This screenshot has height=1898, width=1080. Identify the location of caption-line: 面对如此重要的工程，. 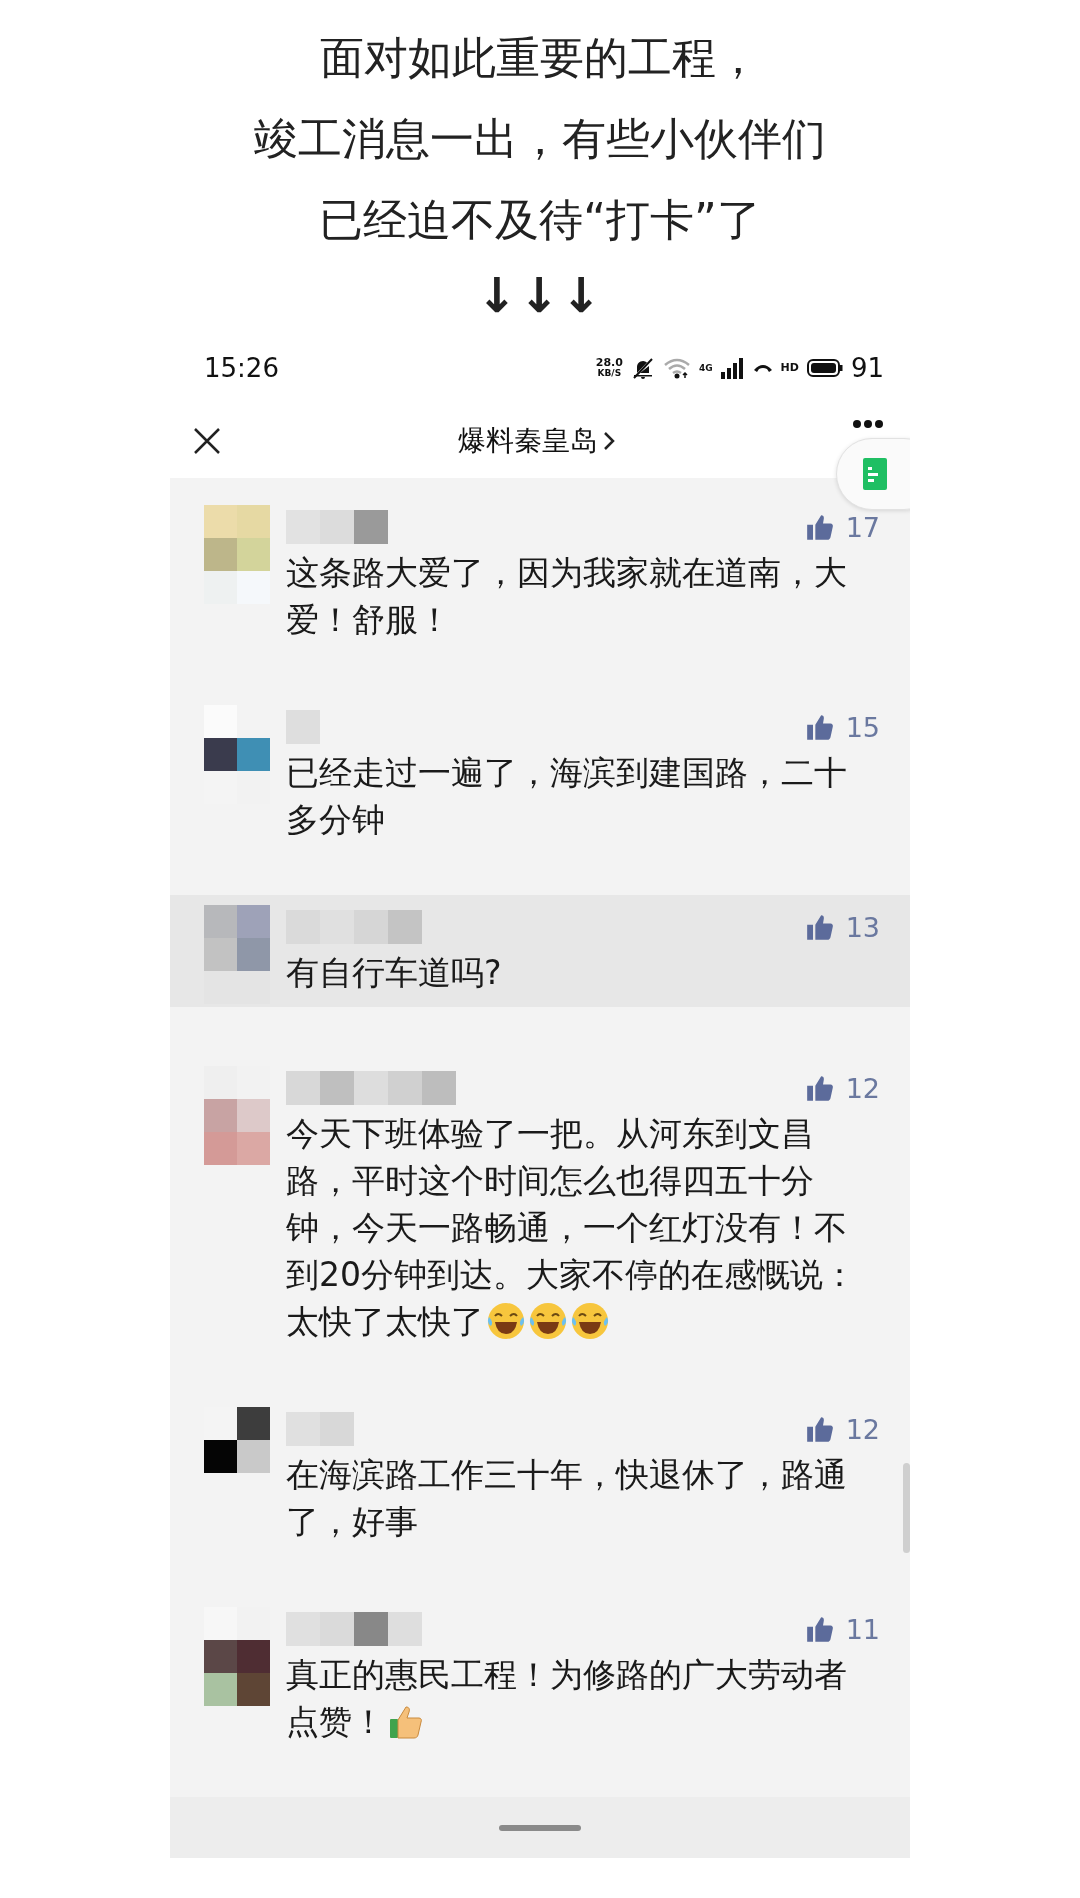
(540, 58).